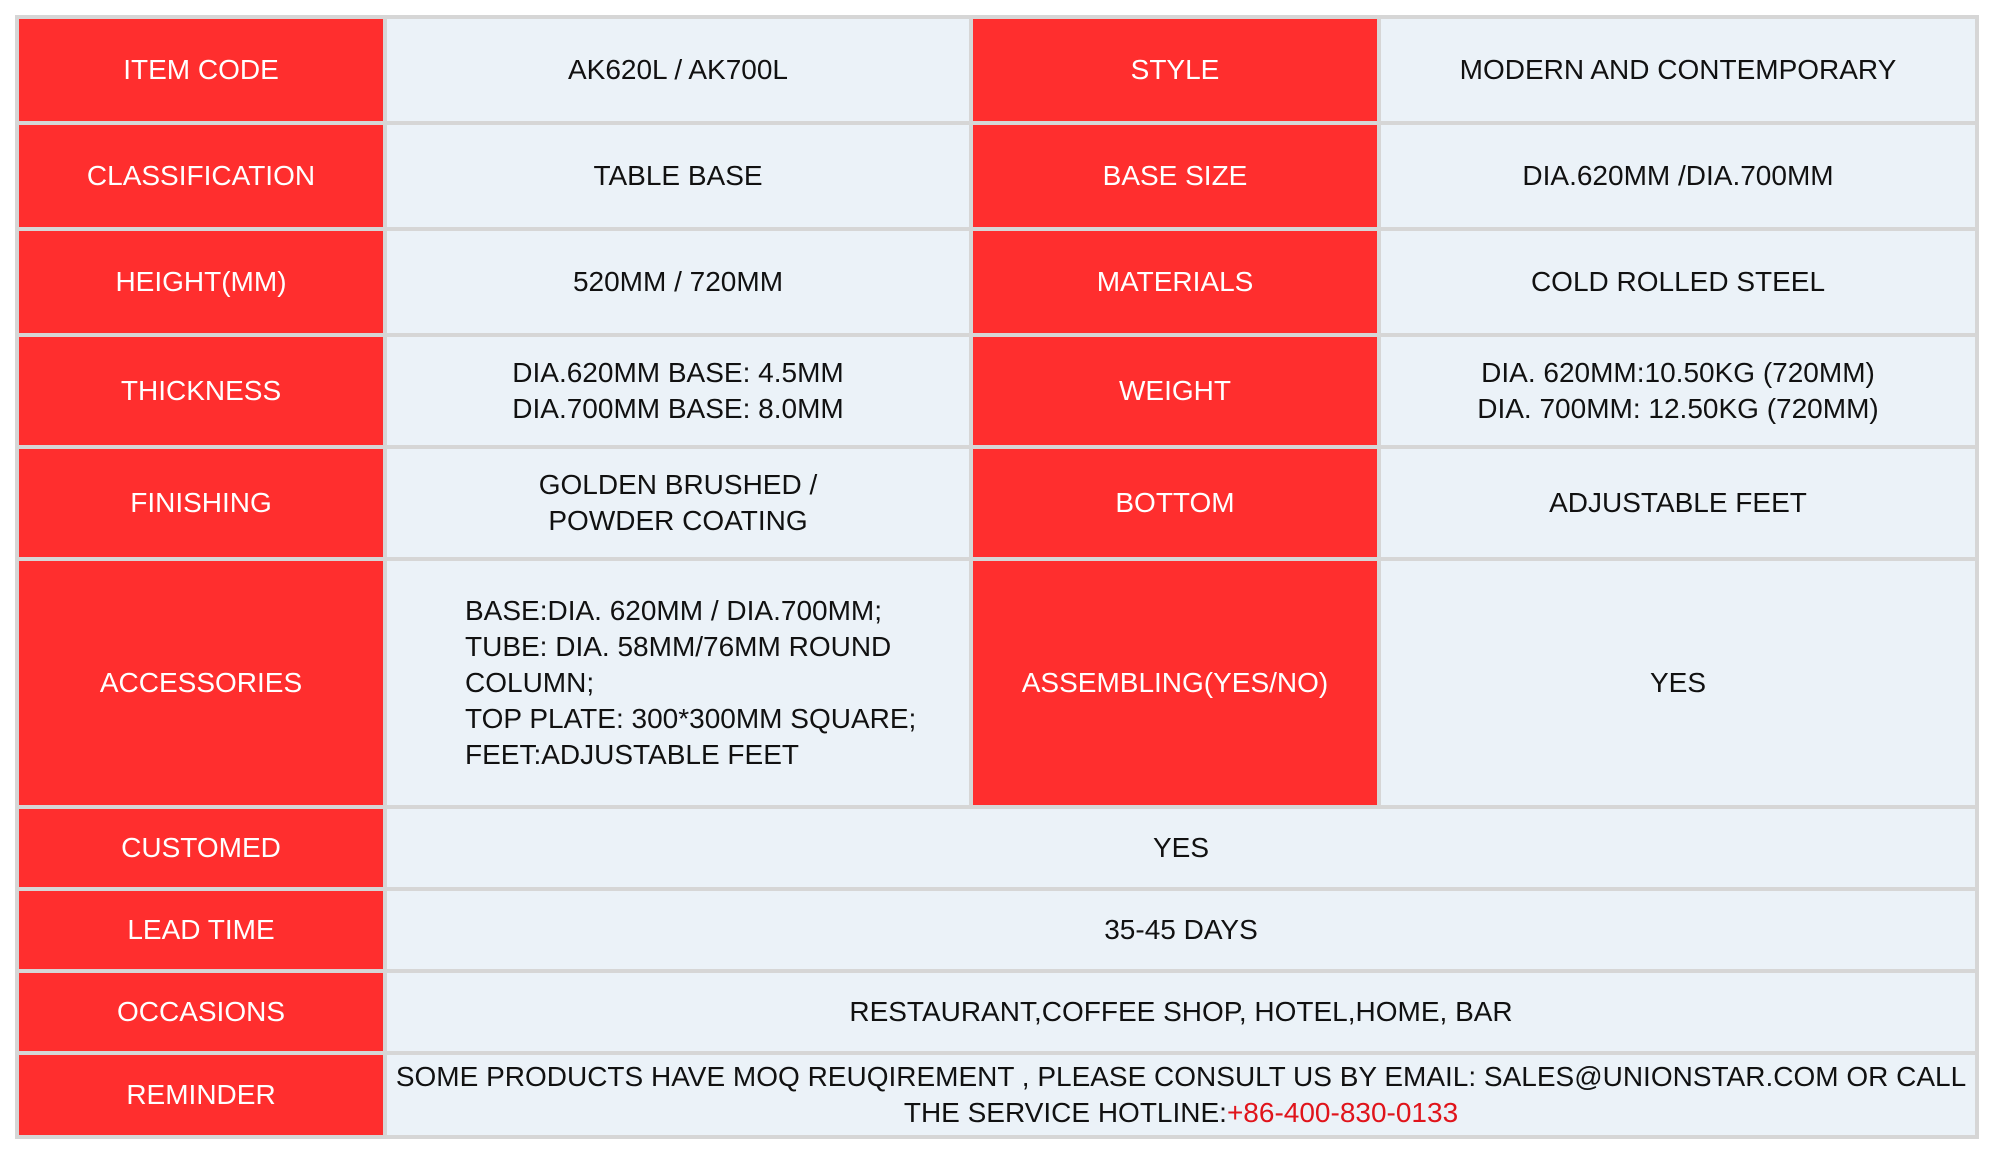 The height and width of the screenshot is (1150, 1990). What do you see at coordinates (1175, 503) in the screenshot?
I see `bottom-label: BOTTOM` at bounding box center [1175, 503].